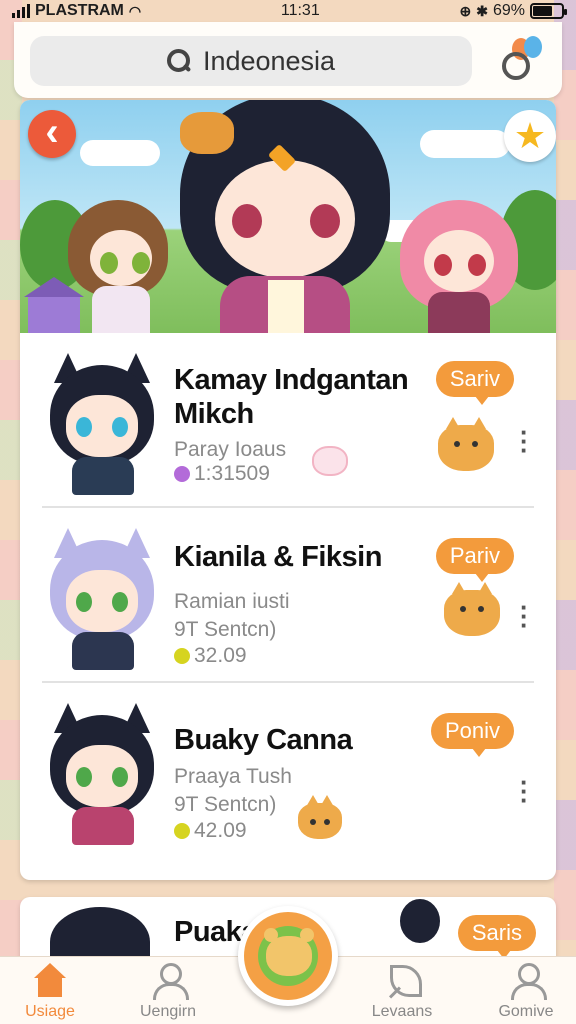  Describe the element at coordinates (168, 1011) in the screenshot. I see `nav-label: Uengirn` at that location.